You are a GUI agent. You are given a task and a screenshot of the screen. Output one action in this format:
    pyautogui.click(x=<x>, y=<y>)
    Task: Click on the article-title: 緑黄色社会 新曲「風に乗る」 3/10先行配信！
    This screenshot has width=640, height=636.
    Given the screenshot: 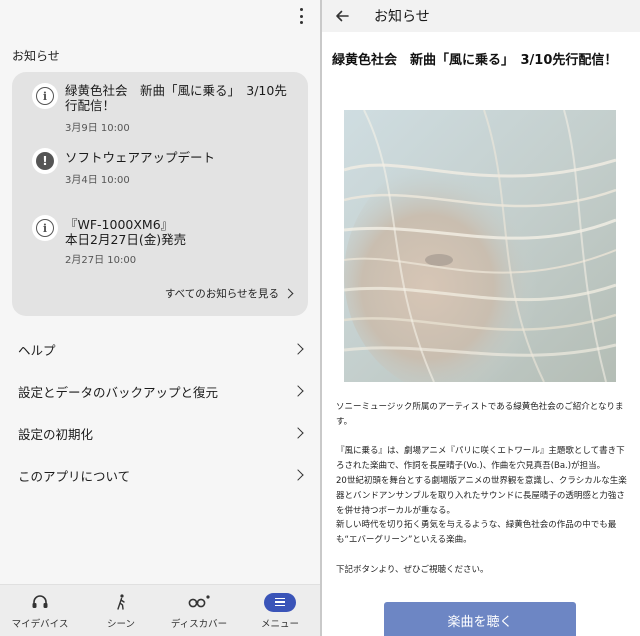 What is the action you would take?
    pyautogui.click(x=475, y=60)
    